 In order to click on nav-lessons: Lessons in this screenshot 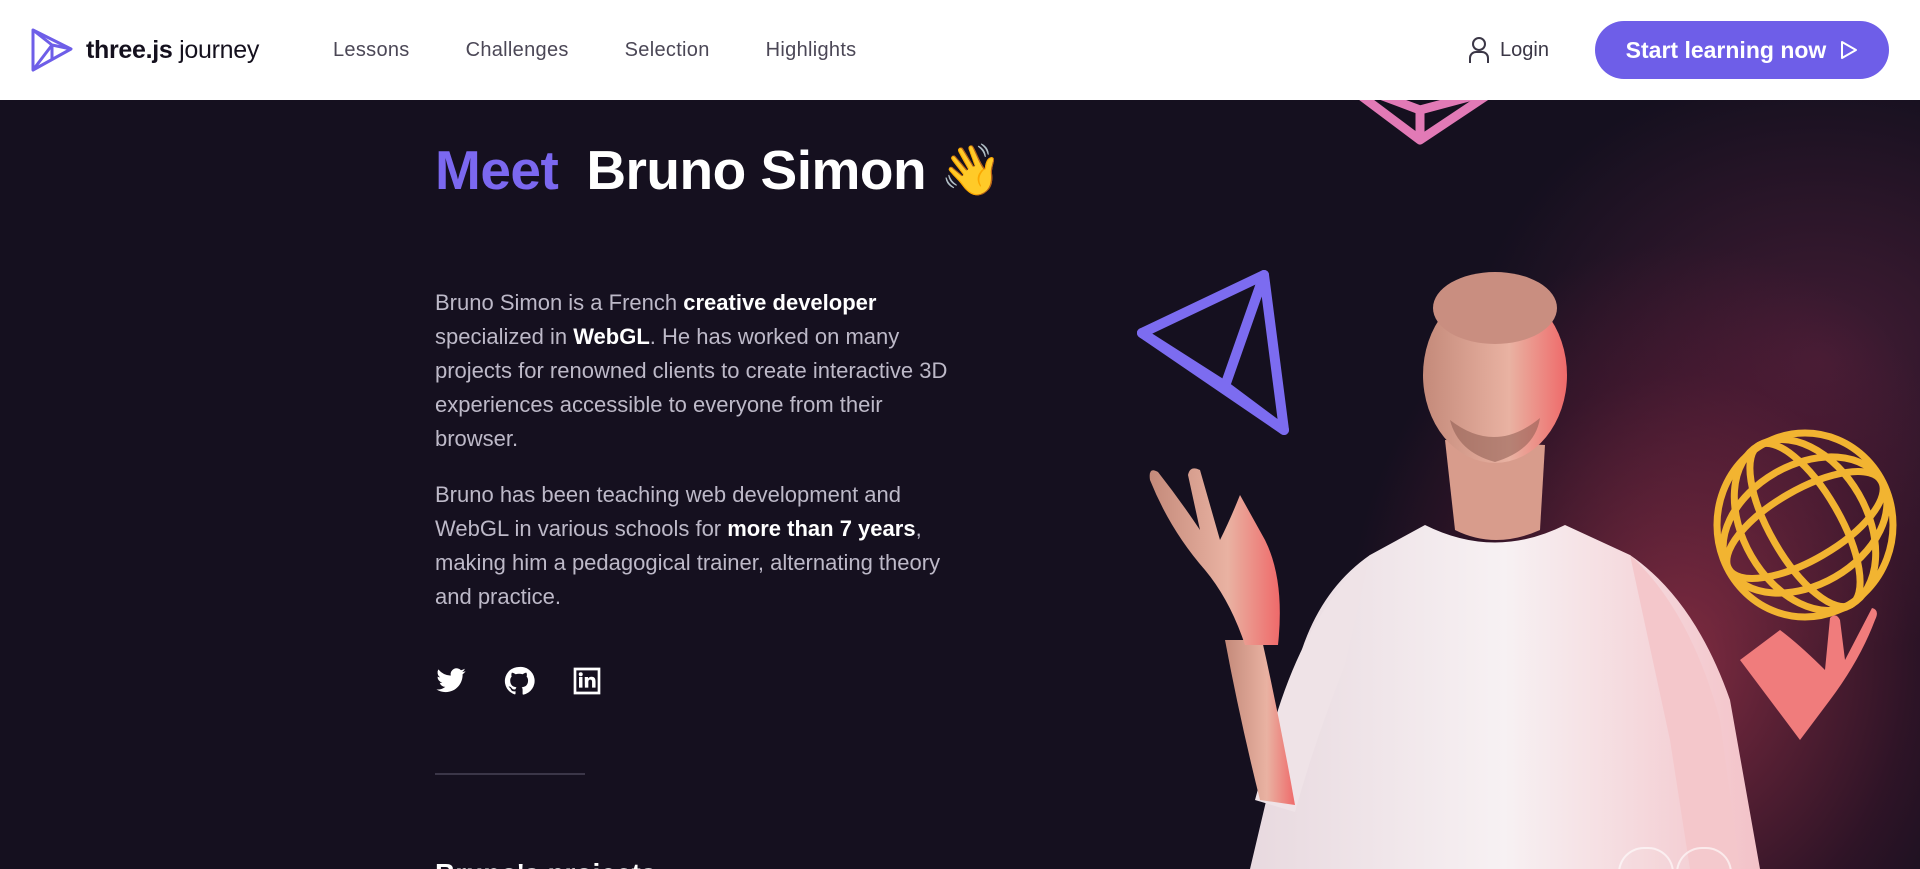, I will do `click(371, 50)`.